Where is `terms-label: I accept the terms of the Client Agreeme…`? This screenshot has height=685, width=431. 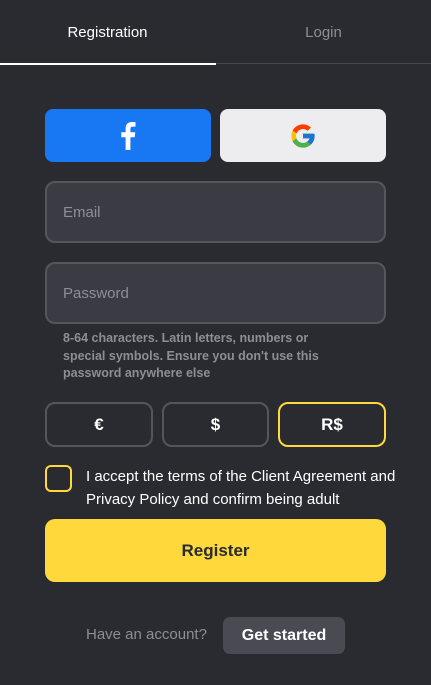 terms-label: I accept the terms of the Client Agreeme… is located at coordinates (241, 488).